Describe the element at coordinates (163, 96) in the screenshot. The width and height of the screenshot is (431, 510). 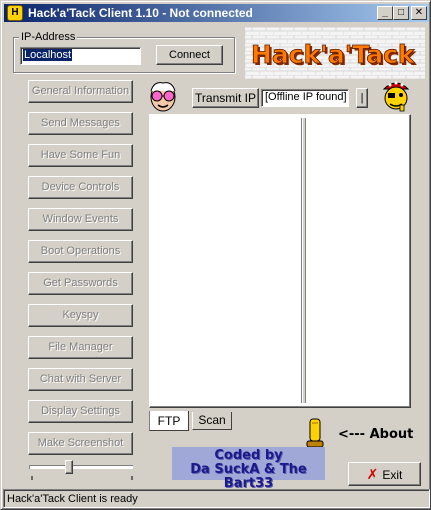
I see `professor-face-icon` at that location.